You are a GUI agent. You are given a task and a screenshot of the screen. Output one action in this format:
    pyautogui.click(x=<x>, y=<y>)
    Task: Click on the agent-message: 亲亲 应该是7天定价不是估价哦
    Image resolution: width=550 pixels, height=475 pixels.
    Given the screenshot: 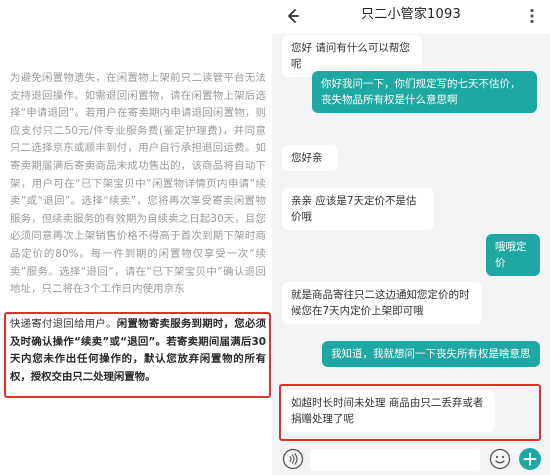 What is the action you would take?
    pyautogui.click(x=358, y=209)
    